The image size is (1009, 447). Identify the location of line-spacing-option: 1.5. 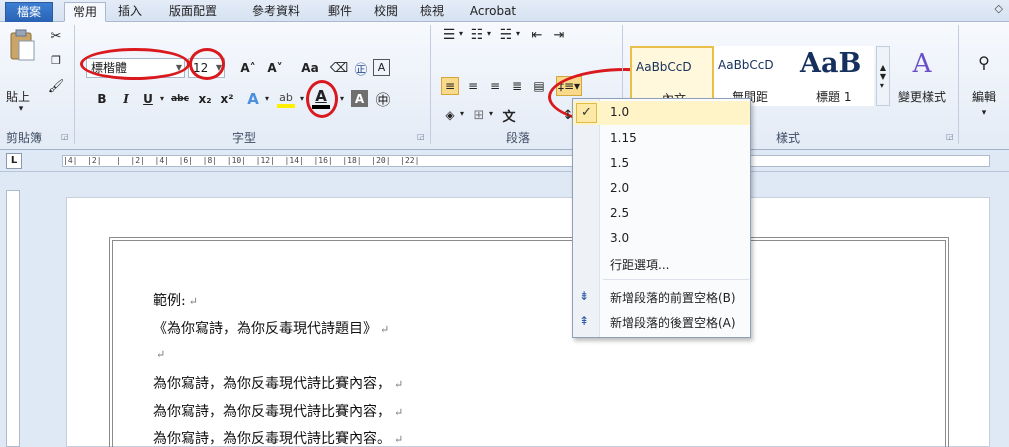
(661, 164).